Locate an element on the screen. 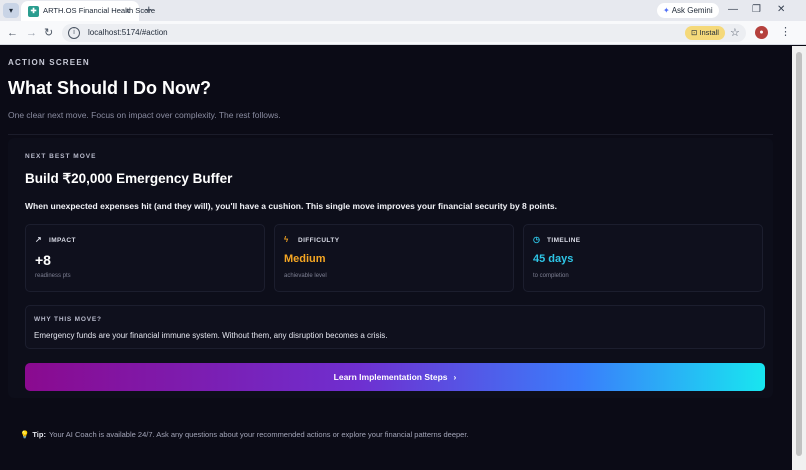 The height and width of the screenshot is (470, 806). minimize-button: — is located at coordinates (733, 10).